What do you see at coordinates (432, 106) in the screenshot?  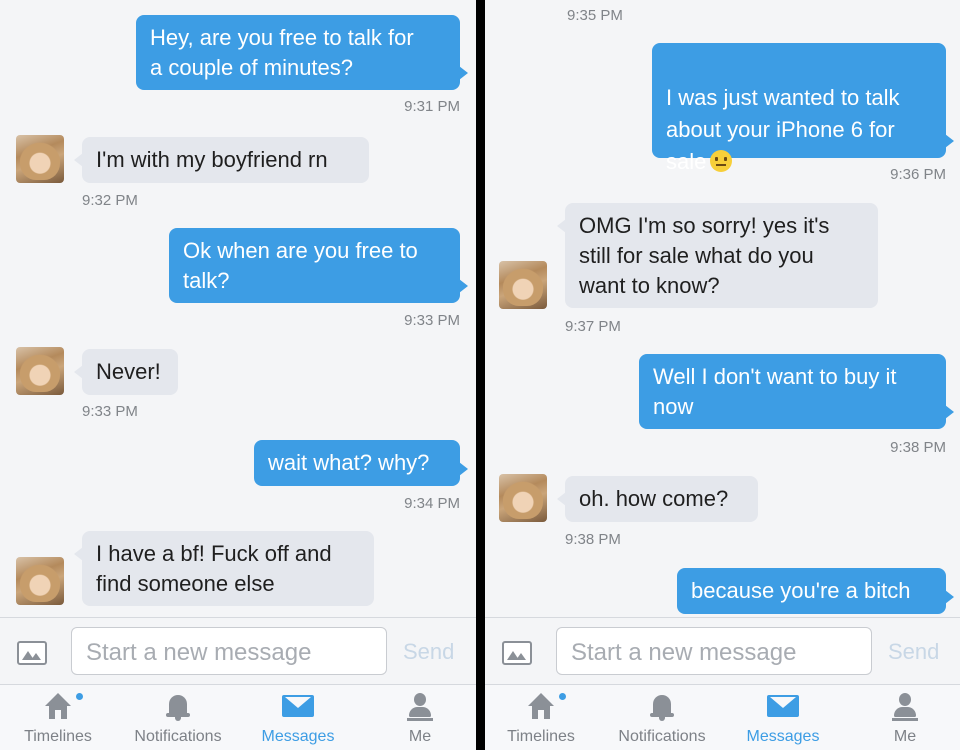 I see `message-timestamp: 9:31 PM` at bounding box center [432, 106].